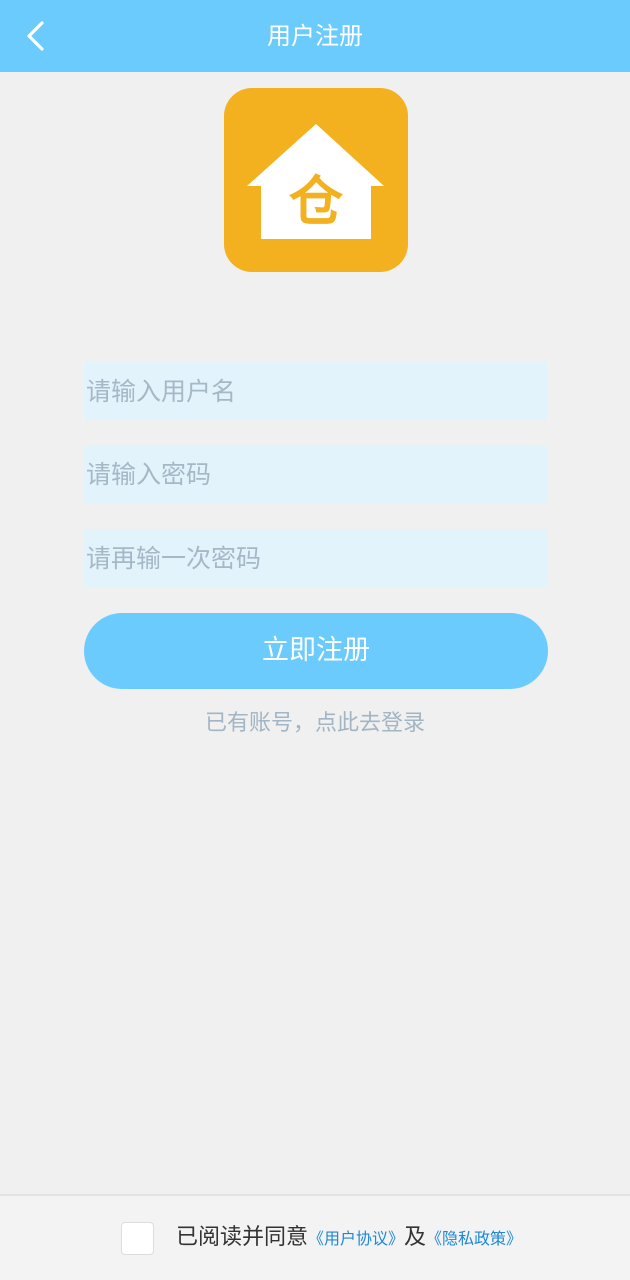 Image resolution: width=630 pixels, height=1280 pixels. What do you see at coordinates (316, 651) in the screenshot?
I see `register-button: 立即注册` at bounding box center [316, 651].